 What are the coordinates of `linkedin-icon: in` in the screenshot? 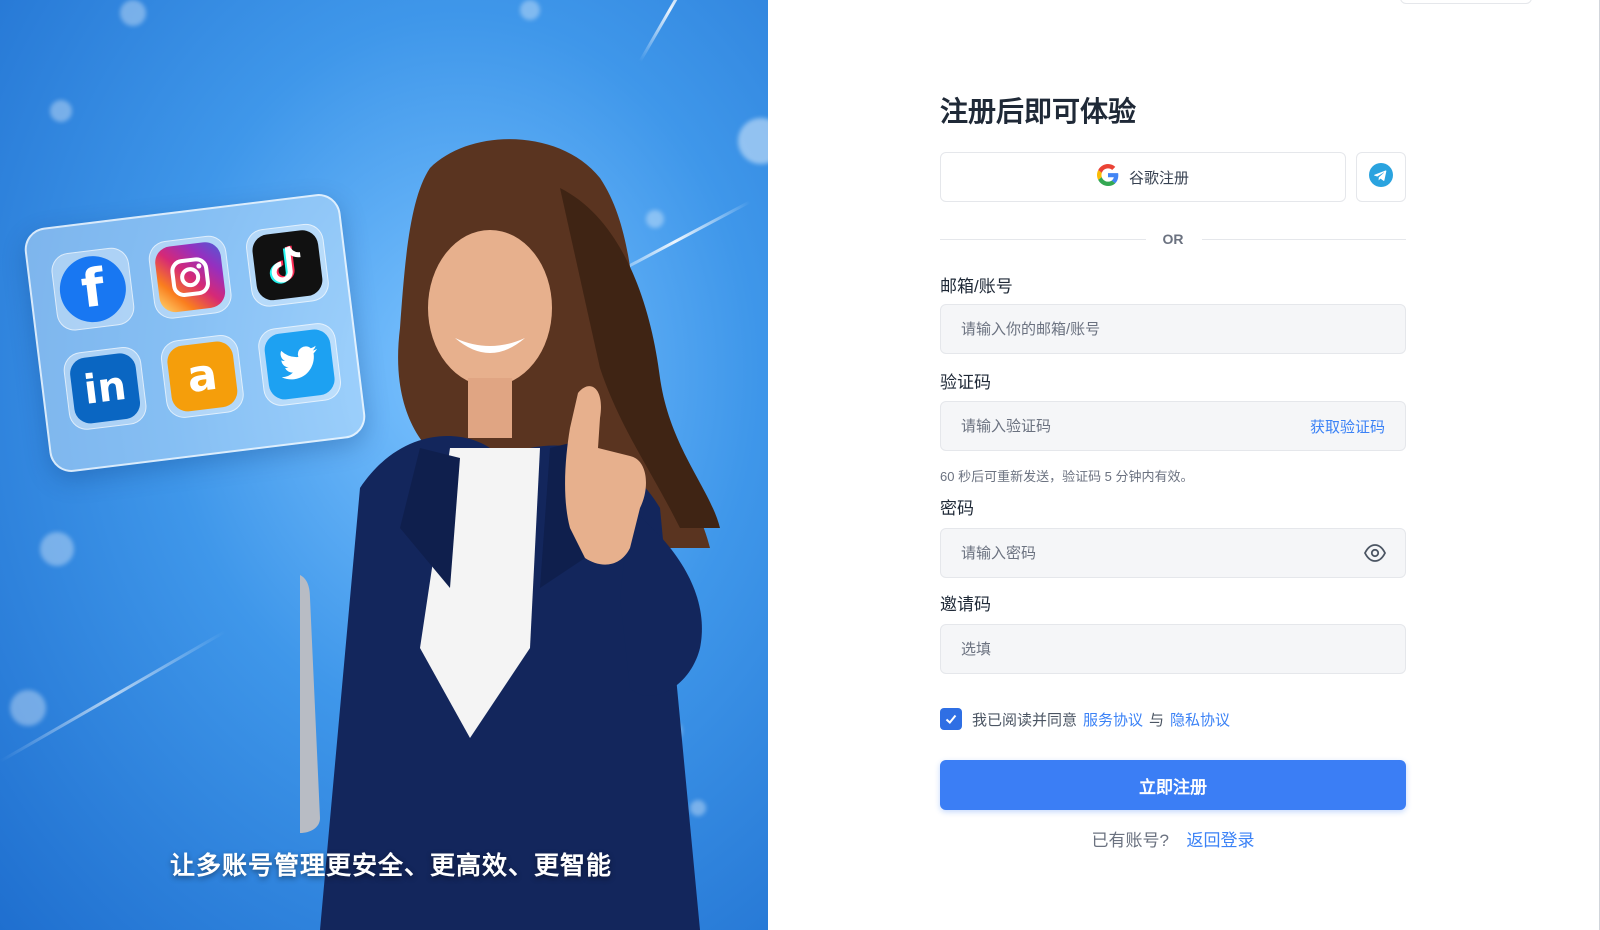 It's located at (105, 388).